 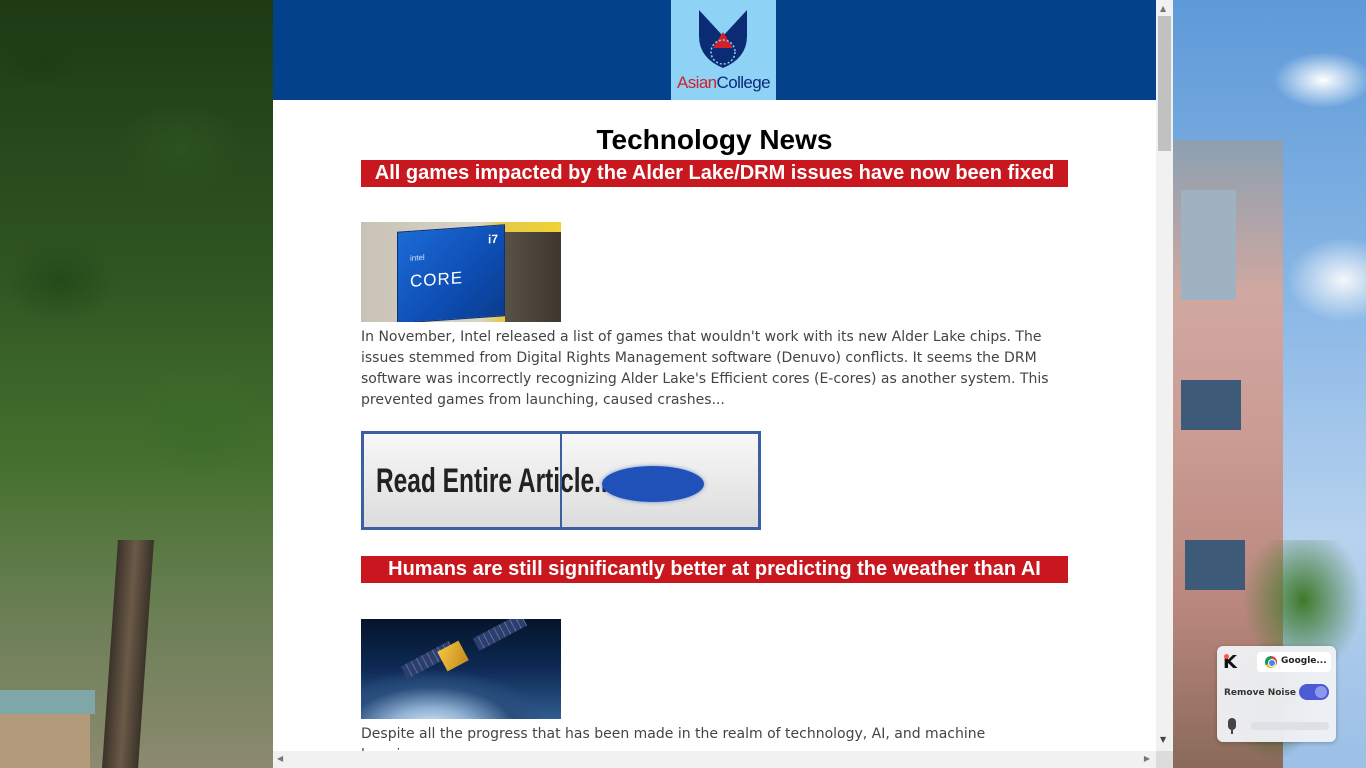 I want to click on cpu-i7-label: i7, so click(x=492, y=239).